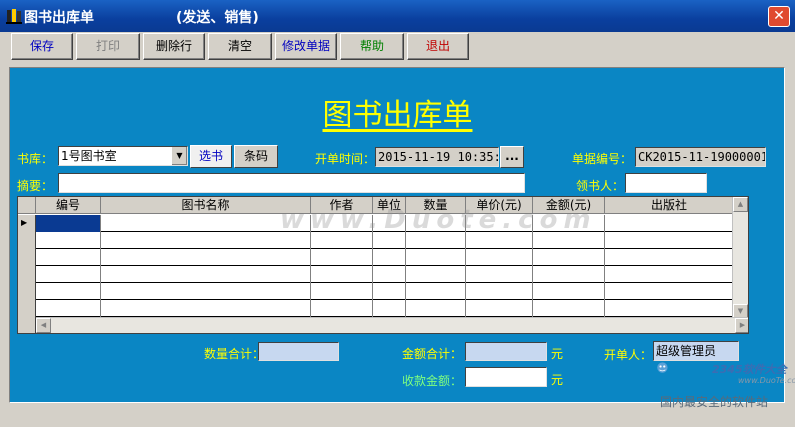 Image resolution: width=795 pixels, height=427 pixels. What do you see at coordinates (35, 159) in the screenshot?
I see `warehouse-label: 书库：` at bounding box center [35, 159].